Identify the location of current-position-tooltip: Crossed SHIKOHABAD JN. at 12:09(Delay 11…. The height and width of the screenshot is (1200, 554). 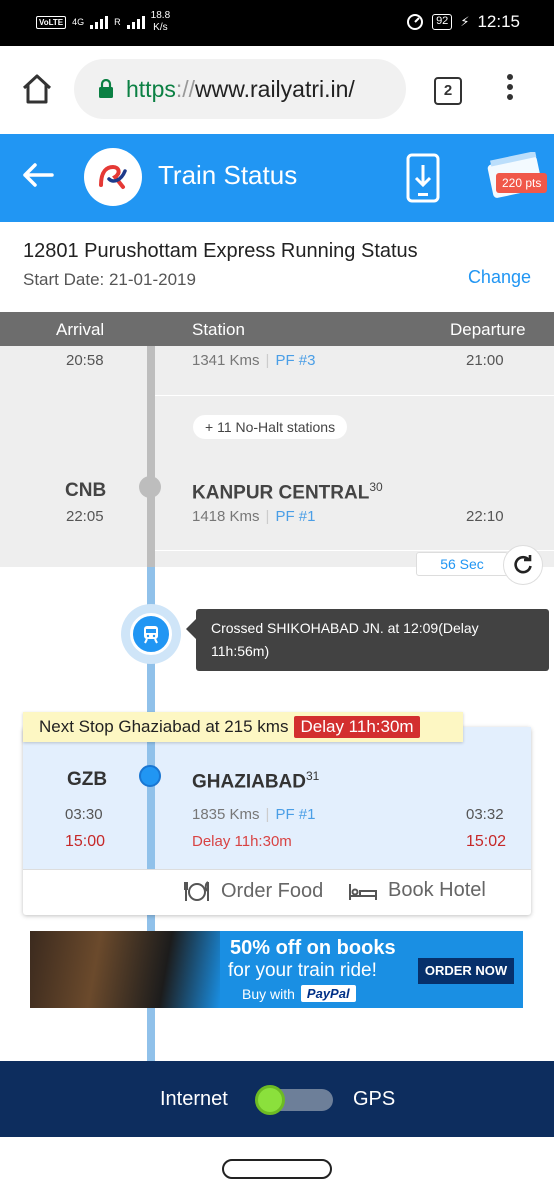
(367, 640).